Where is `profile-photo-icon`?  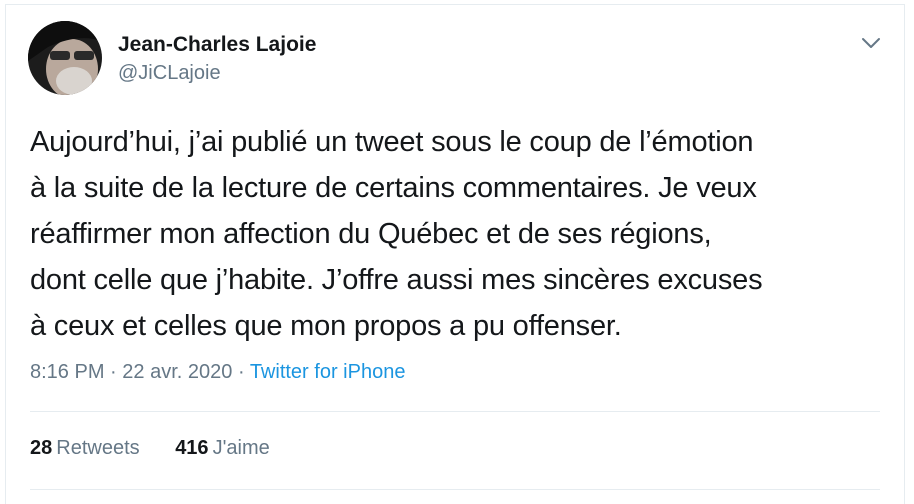
profile-photo-icon is located at coordinates (65, 58).